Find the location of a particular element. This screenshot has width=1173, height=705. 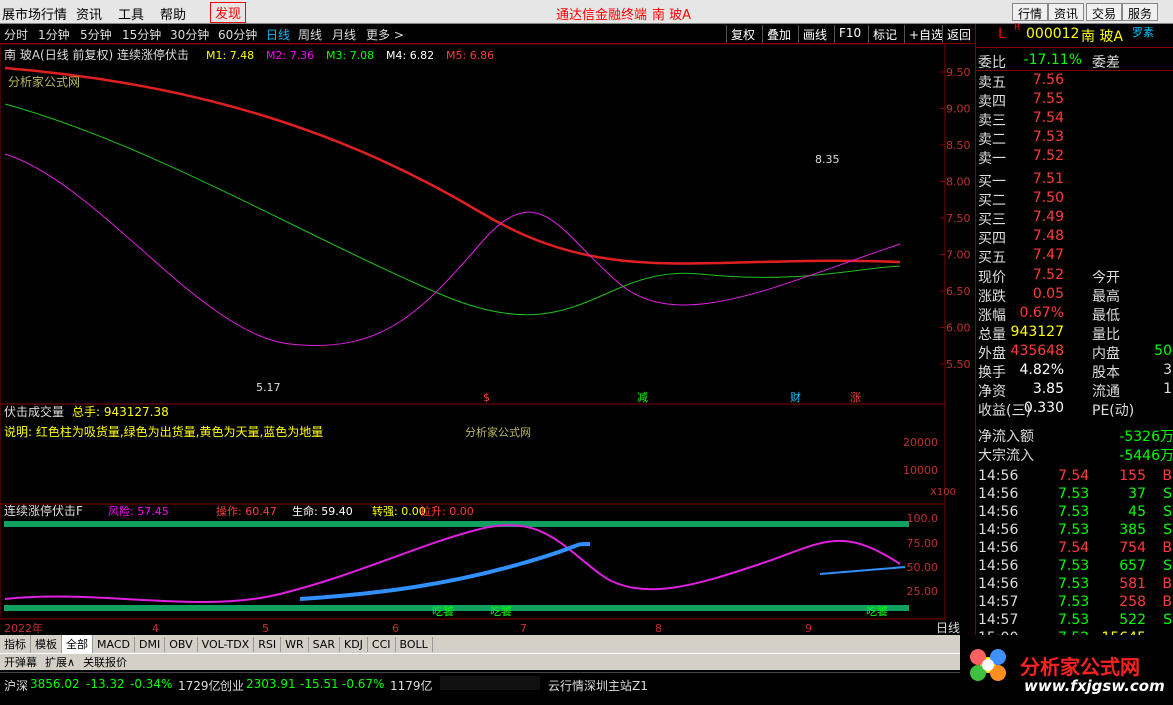

tick-price: 7.54 is located at coordinates (1074, 476).